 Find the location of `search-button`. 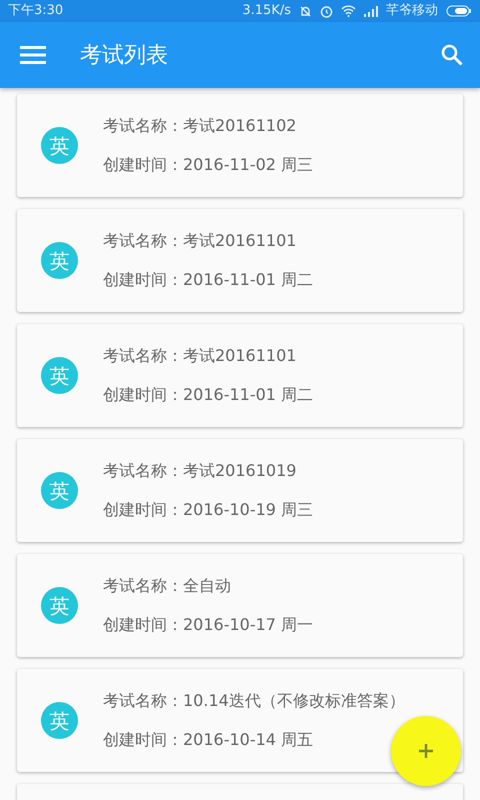

search-button is located at coordinates (452, 55).